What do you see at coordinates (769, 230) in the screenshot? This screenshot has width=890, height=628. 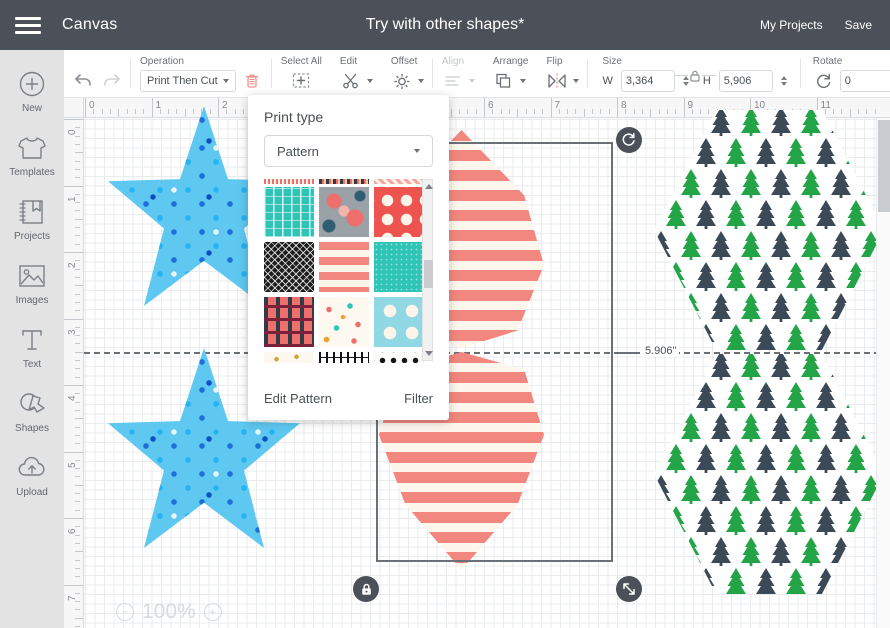 I see `hexagon-trees-top` at bounding box center [769, 230].